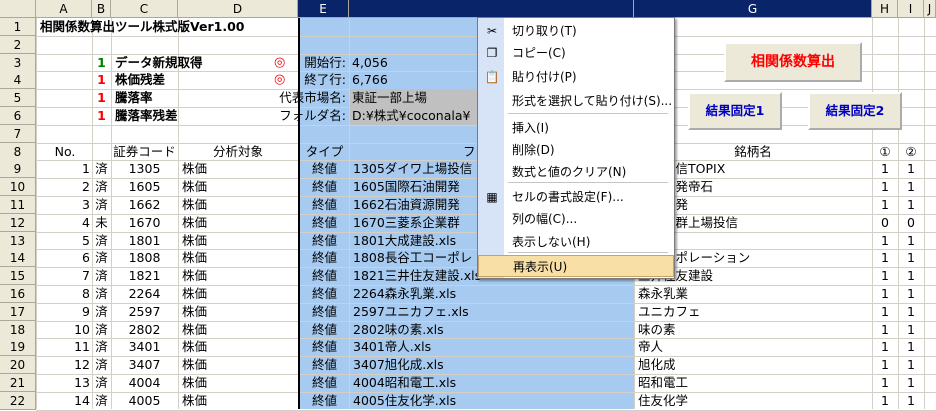 This screenshot has height=411, width=936. Describe the element at coordinates (370, 79) in the screenshot. I see `option-info-value: 6,766` at that location.